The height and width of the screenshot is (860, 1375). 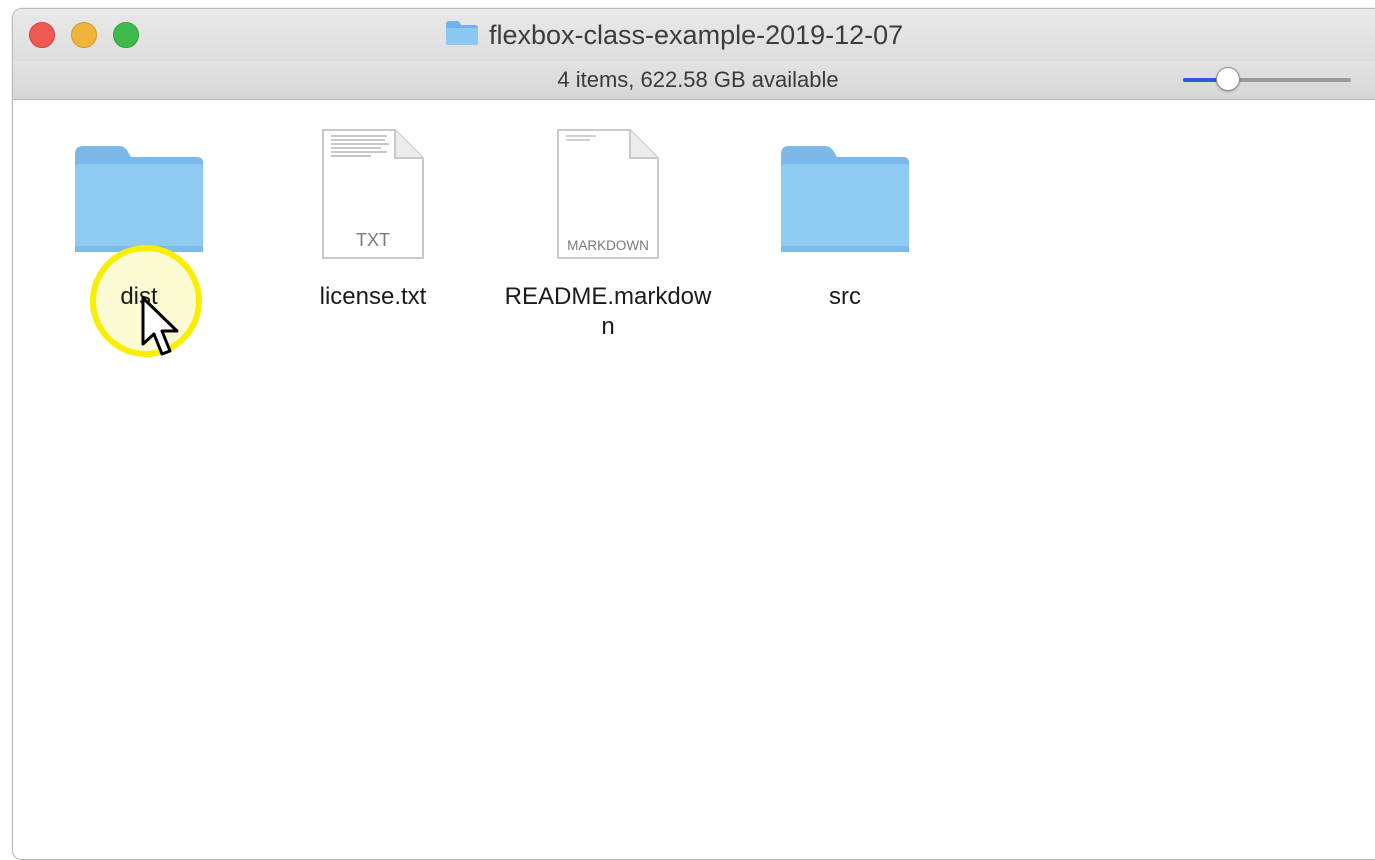 I want to click on slider-thumb, so click(x=1228, y=79).